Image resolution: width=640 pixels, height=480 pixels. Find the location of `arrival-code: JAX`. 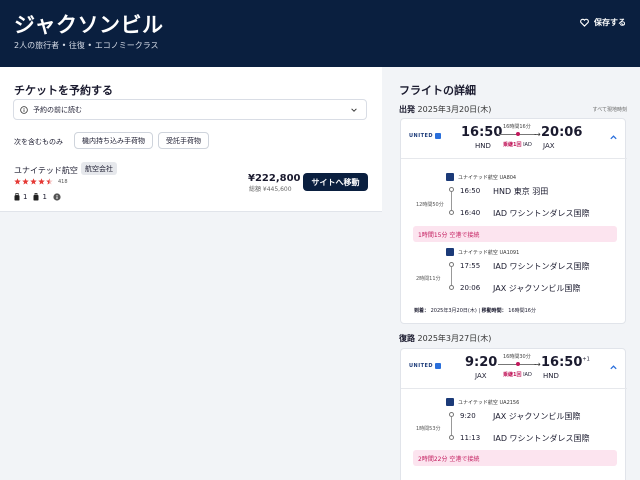

arrival-code: JAX is located at coordinates (549, 146).